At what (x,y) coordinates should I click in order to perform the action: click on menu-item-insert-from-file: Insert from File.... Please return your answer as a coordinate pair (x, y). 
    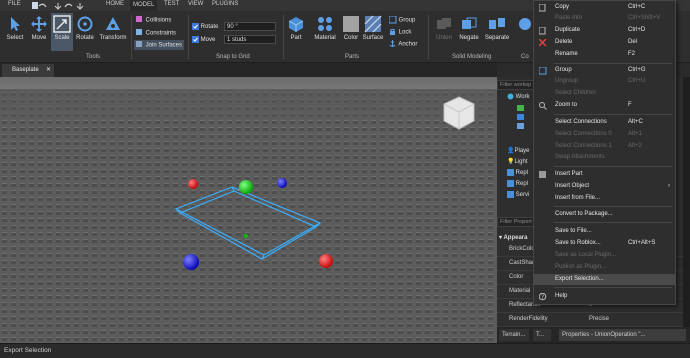
    Looking at the image, I should click on (604, 198).